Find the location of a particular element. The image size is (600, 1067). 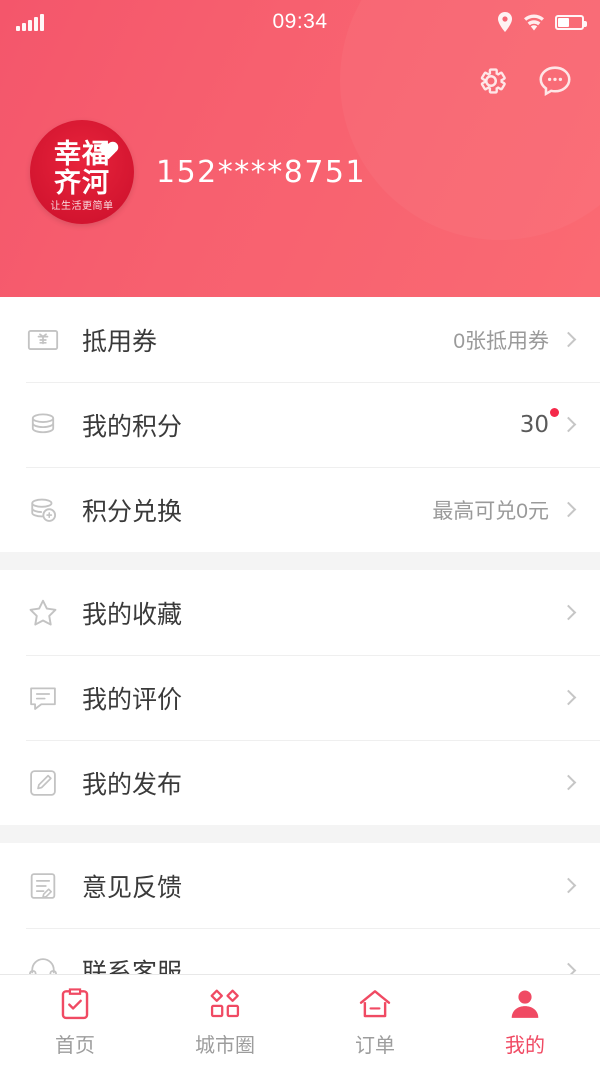

status-bar-time: 09:34 is located at coordinates (300, 21).